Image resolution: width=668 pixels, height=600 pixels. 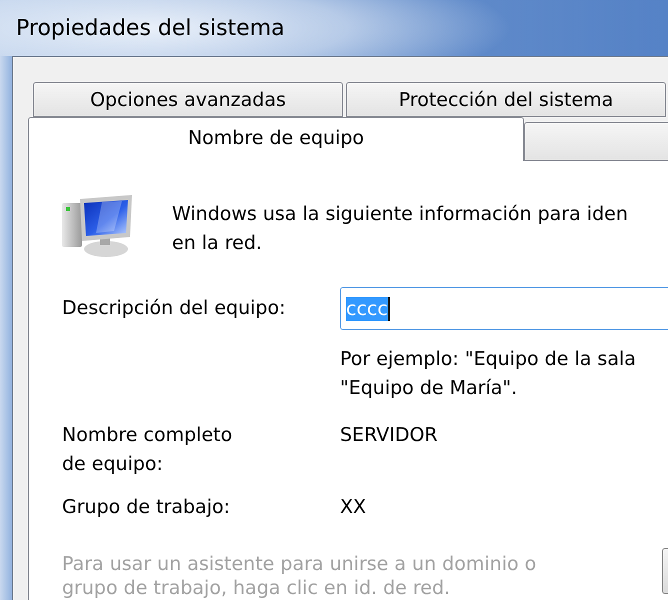 What do you see at coordinates (596, 141) in the screenshot?
I see `tab` at bounding box center [596, 141].